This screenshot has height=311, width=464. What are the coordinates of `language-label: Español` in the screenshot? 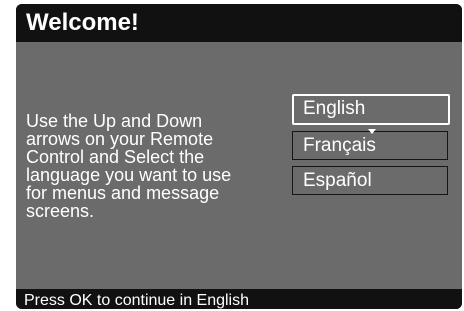 It's located at (337, 180).